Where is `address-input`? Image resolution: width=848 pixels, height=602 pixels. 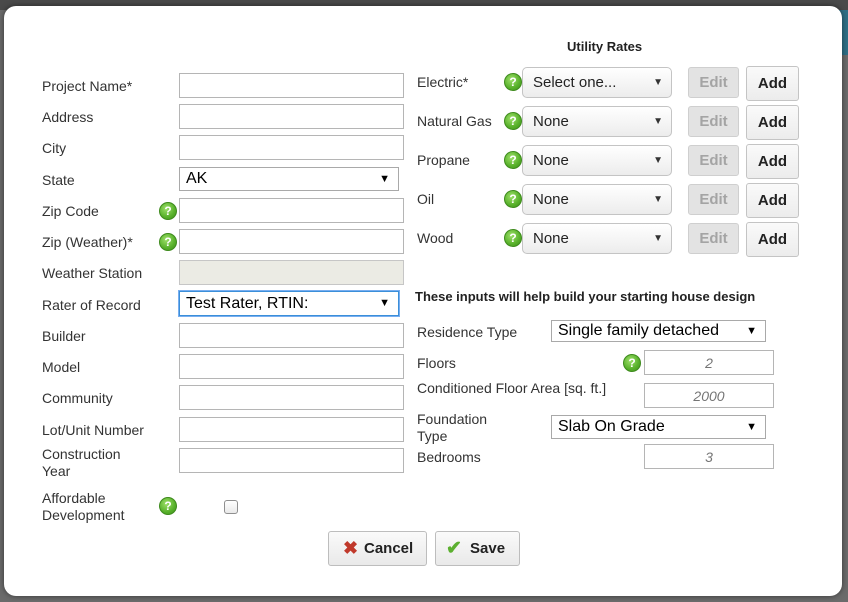
address-input is located at coordinates (291, 116).